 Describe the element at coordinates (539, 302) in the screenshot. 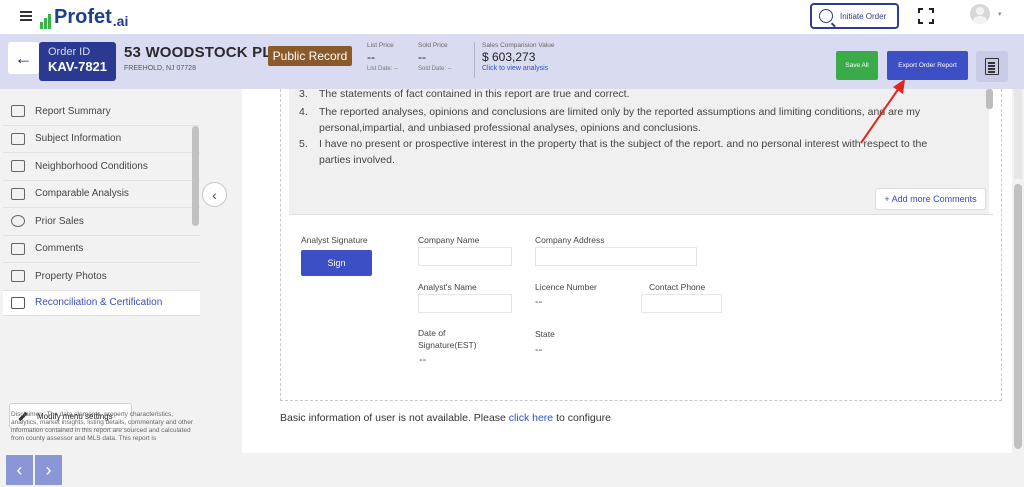

I see `licence-number-value: --` at that location.